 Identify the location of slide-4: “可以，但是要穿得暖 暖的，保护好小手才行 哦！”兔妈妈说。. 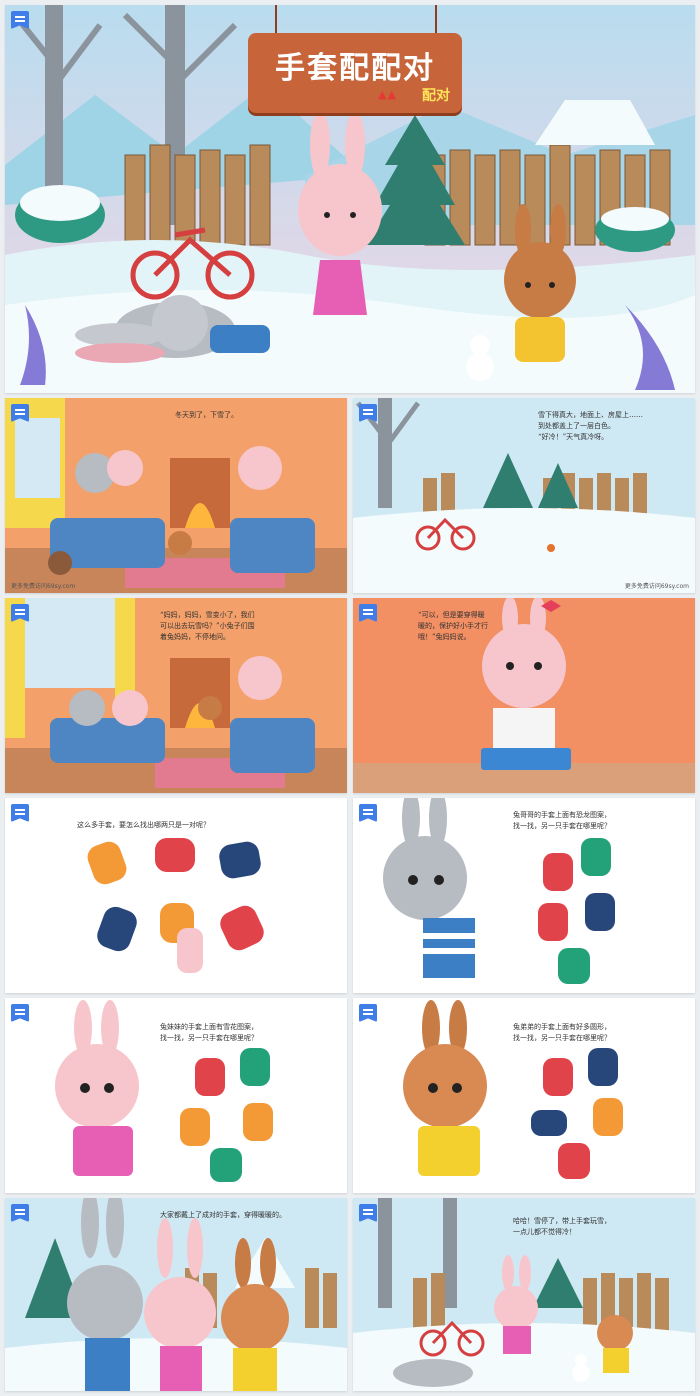
(524, 695).